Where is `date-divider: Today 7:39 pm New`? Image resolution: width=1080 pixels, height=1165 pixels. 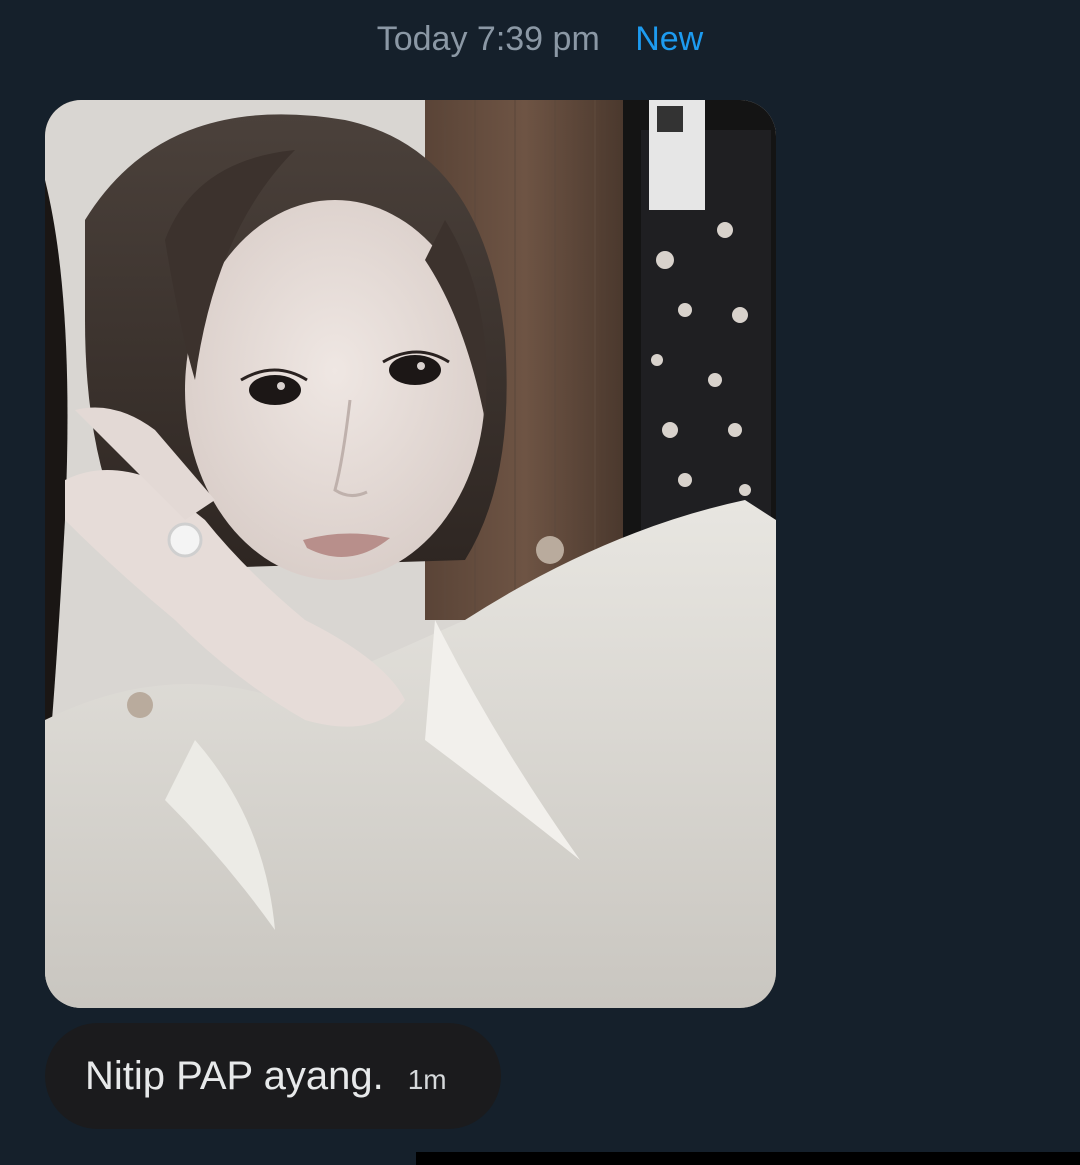 date-divider: Today 7:39 pm New is located at coordinates (540, 39).